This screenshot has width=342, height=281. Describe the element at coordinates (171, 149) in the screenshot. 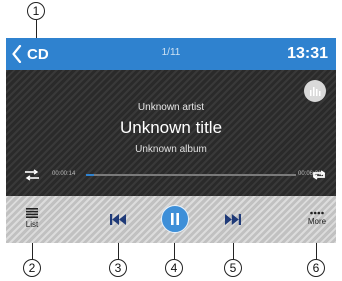

I see `album-name: Unknown album` at that location.